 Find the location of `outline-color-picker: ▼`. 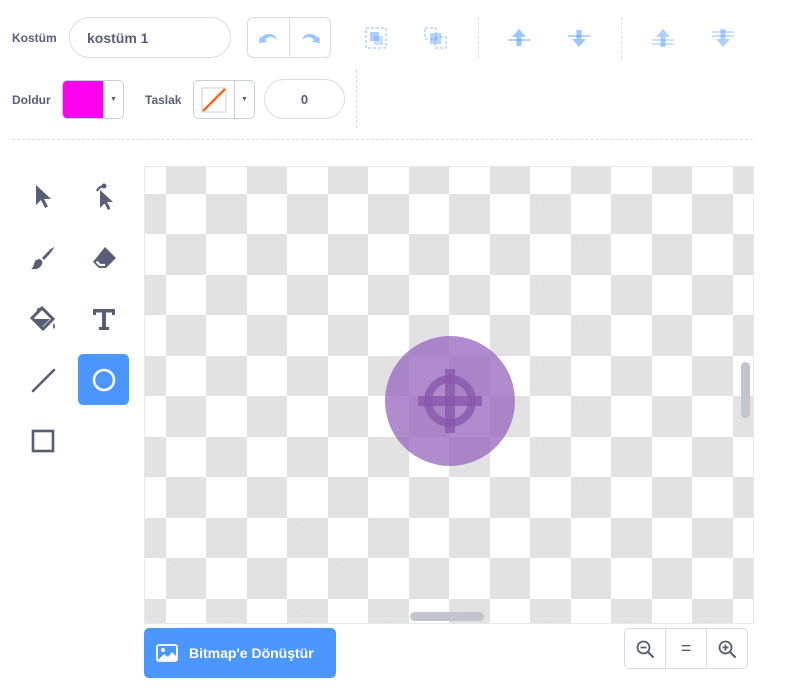

outline-color-picker: ▼ is located at coordinates (224, 99).